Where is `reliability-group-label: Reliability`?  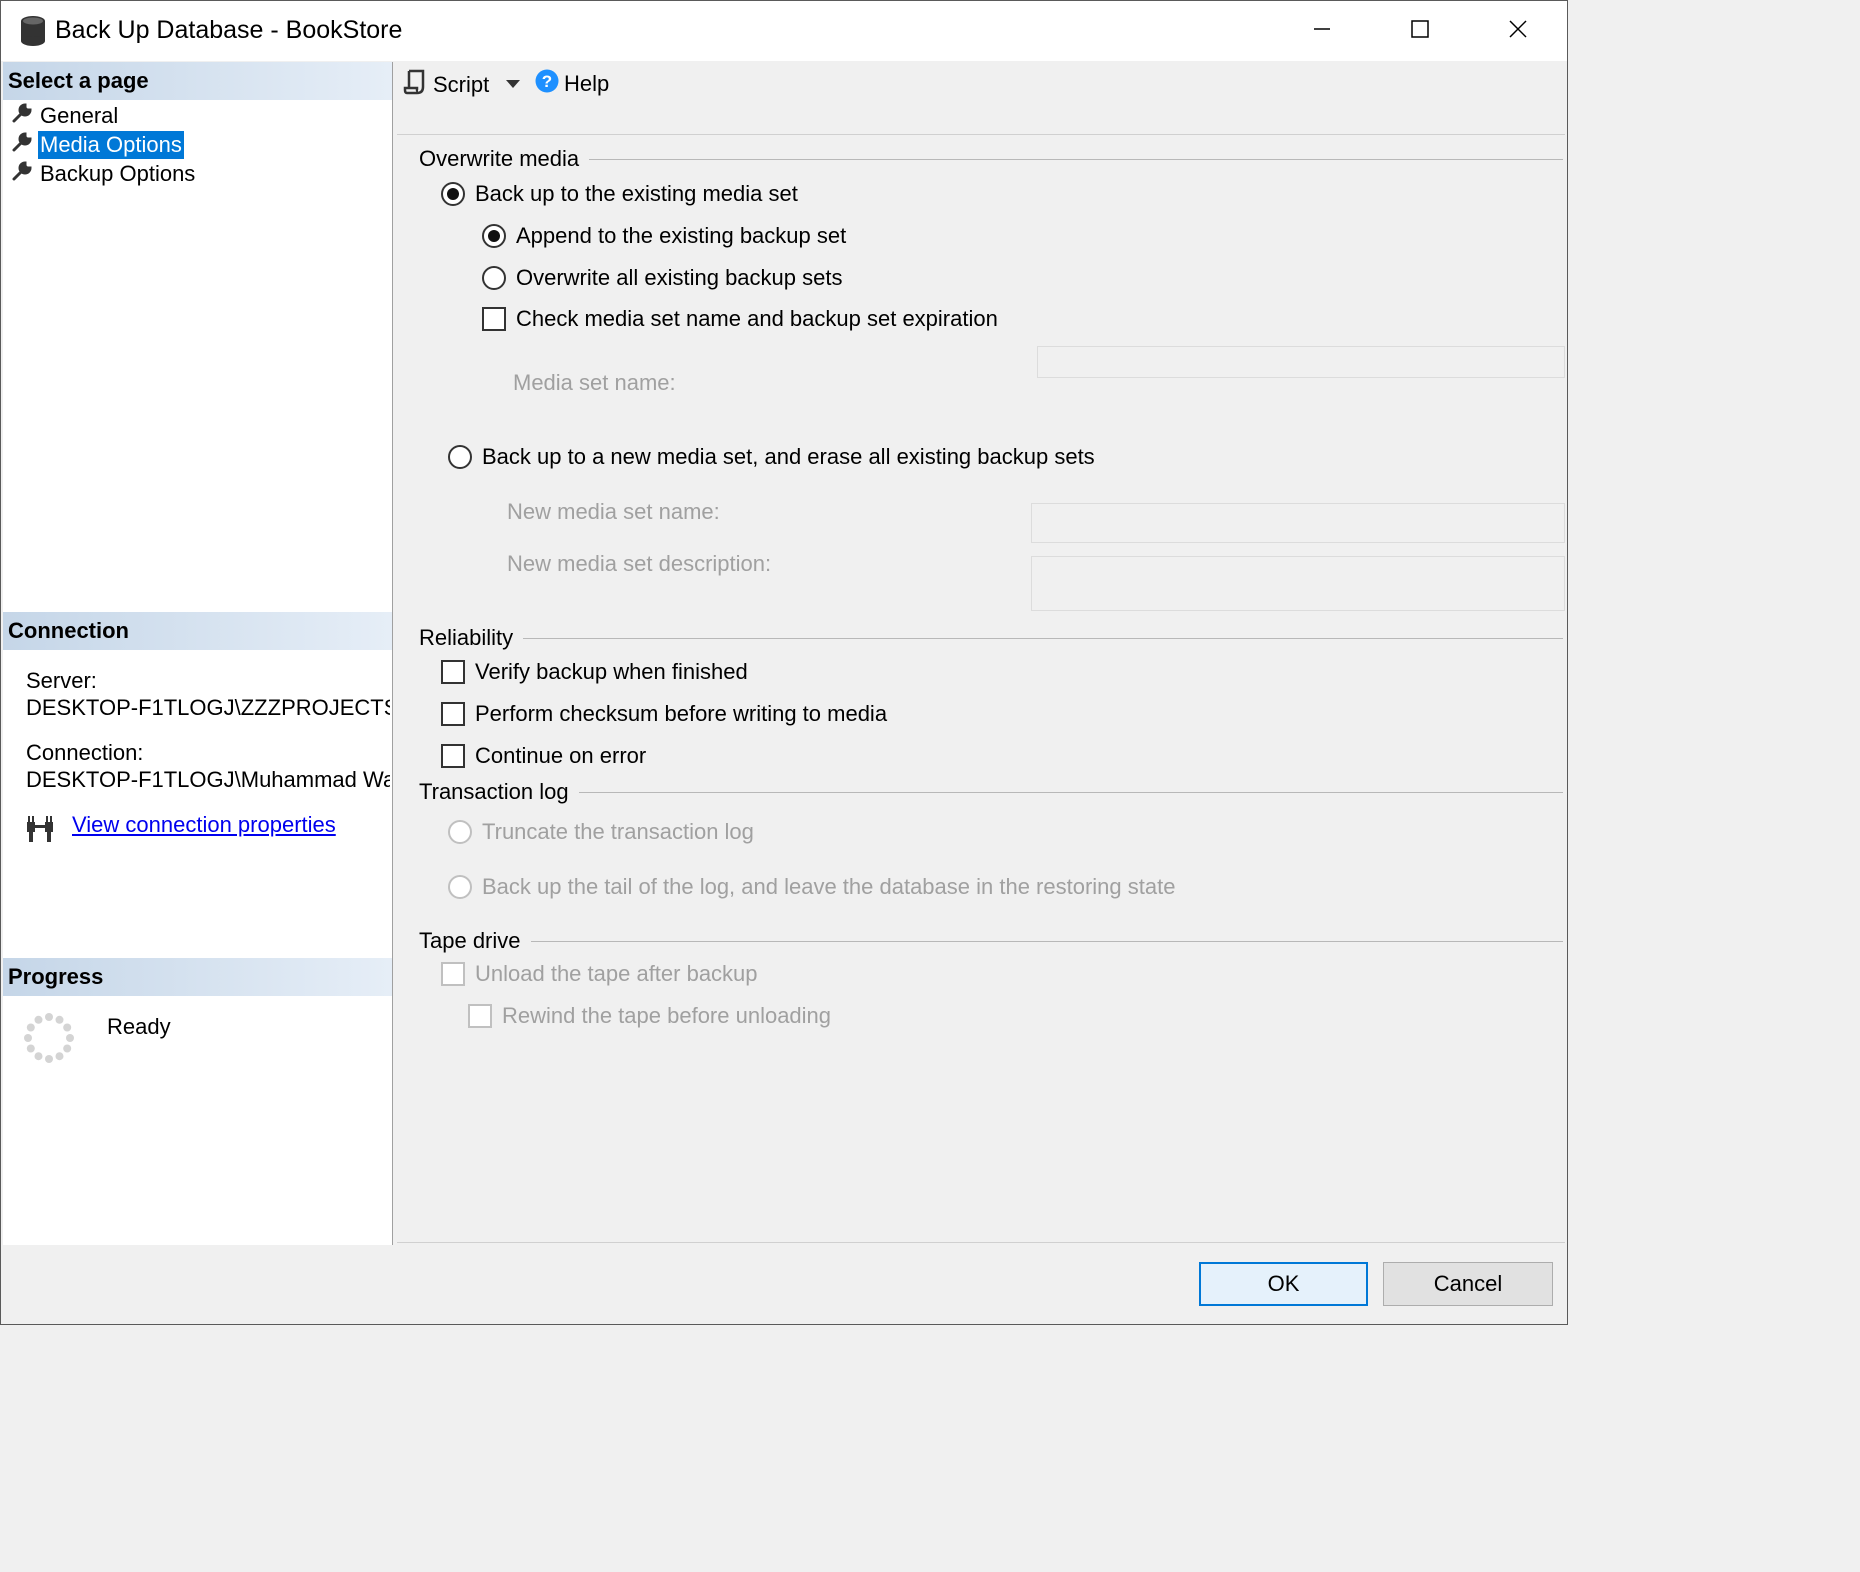 reliability-group-label: Reliability is located at coordinates (471, 638).